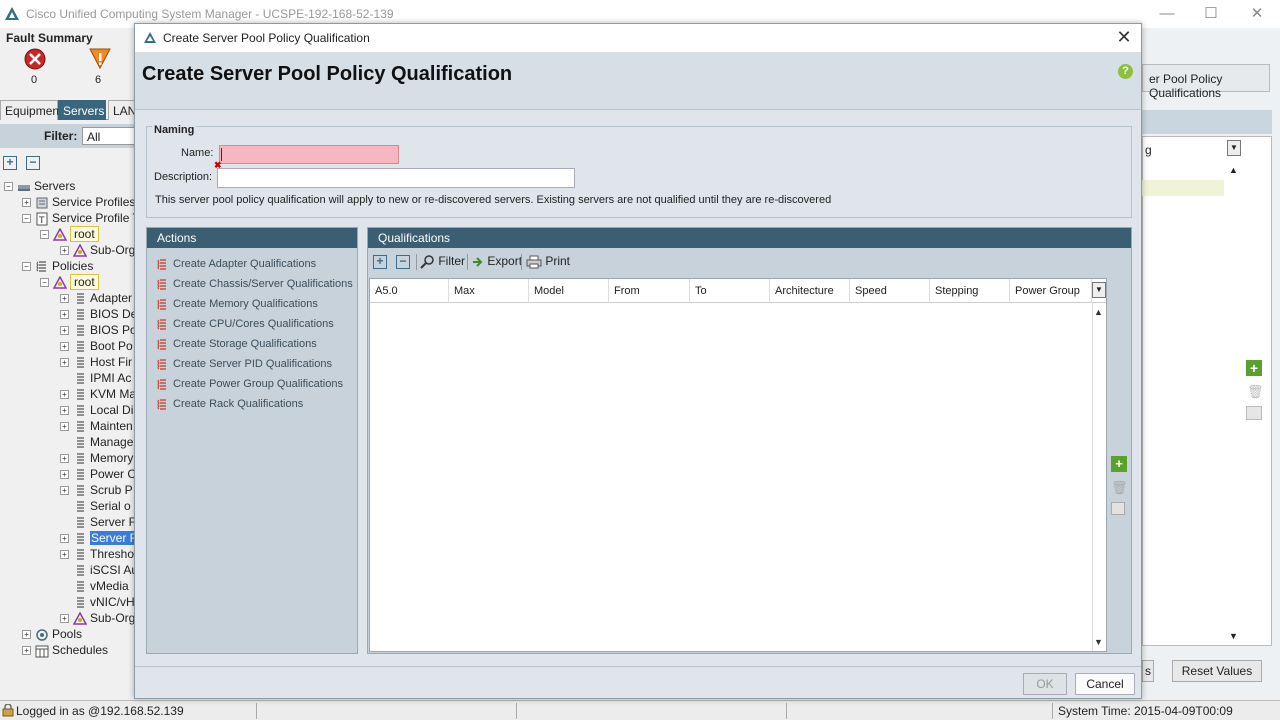 The image size is (1280, 720). I want to click on tree-item-ipmi-access: IPMI Ac, so click(102, 378).